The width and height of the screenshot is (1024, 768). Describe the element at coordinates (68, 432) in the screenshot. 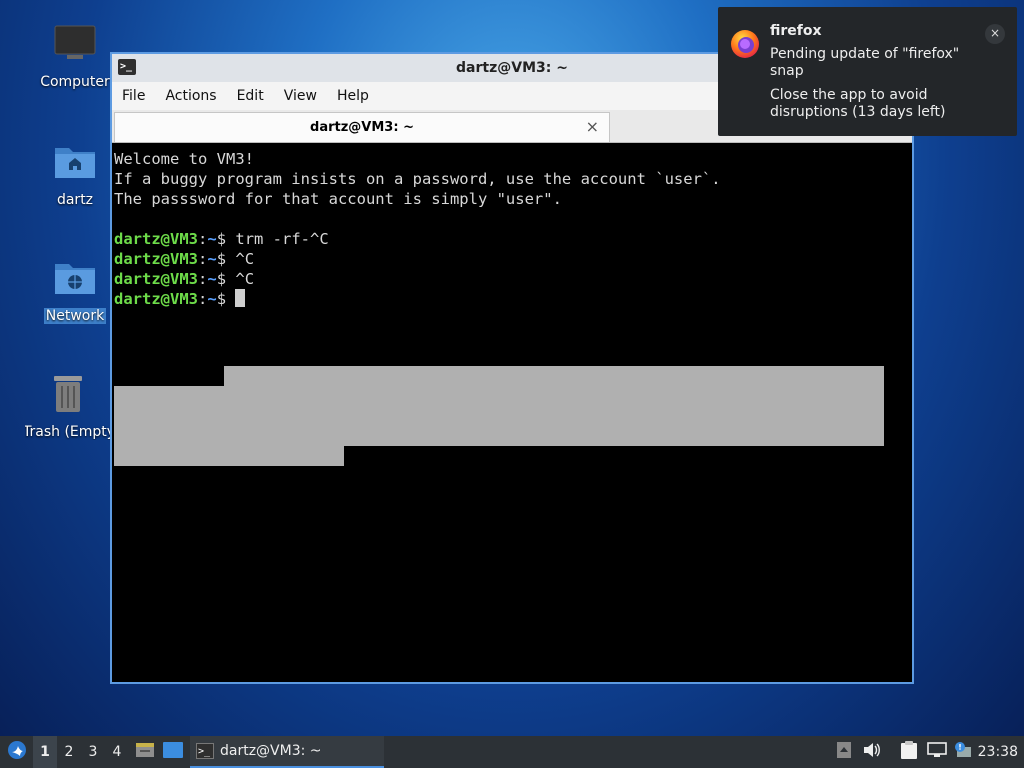

I see `desktop-icon-label: Trash (Empty)` at that location.